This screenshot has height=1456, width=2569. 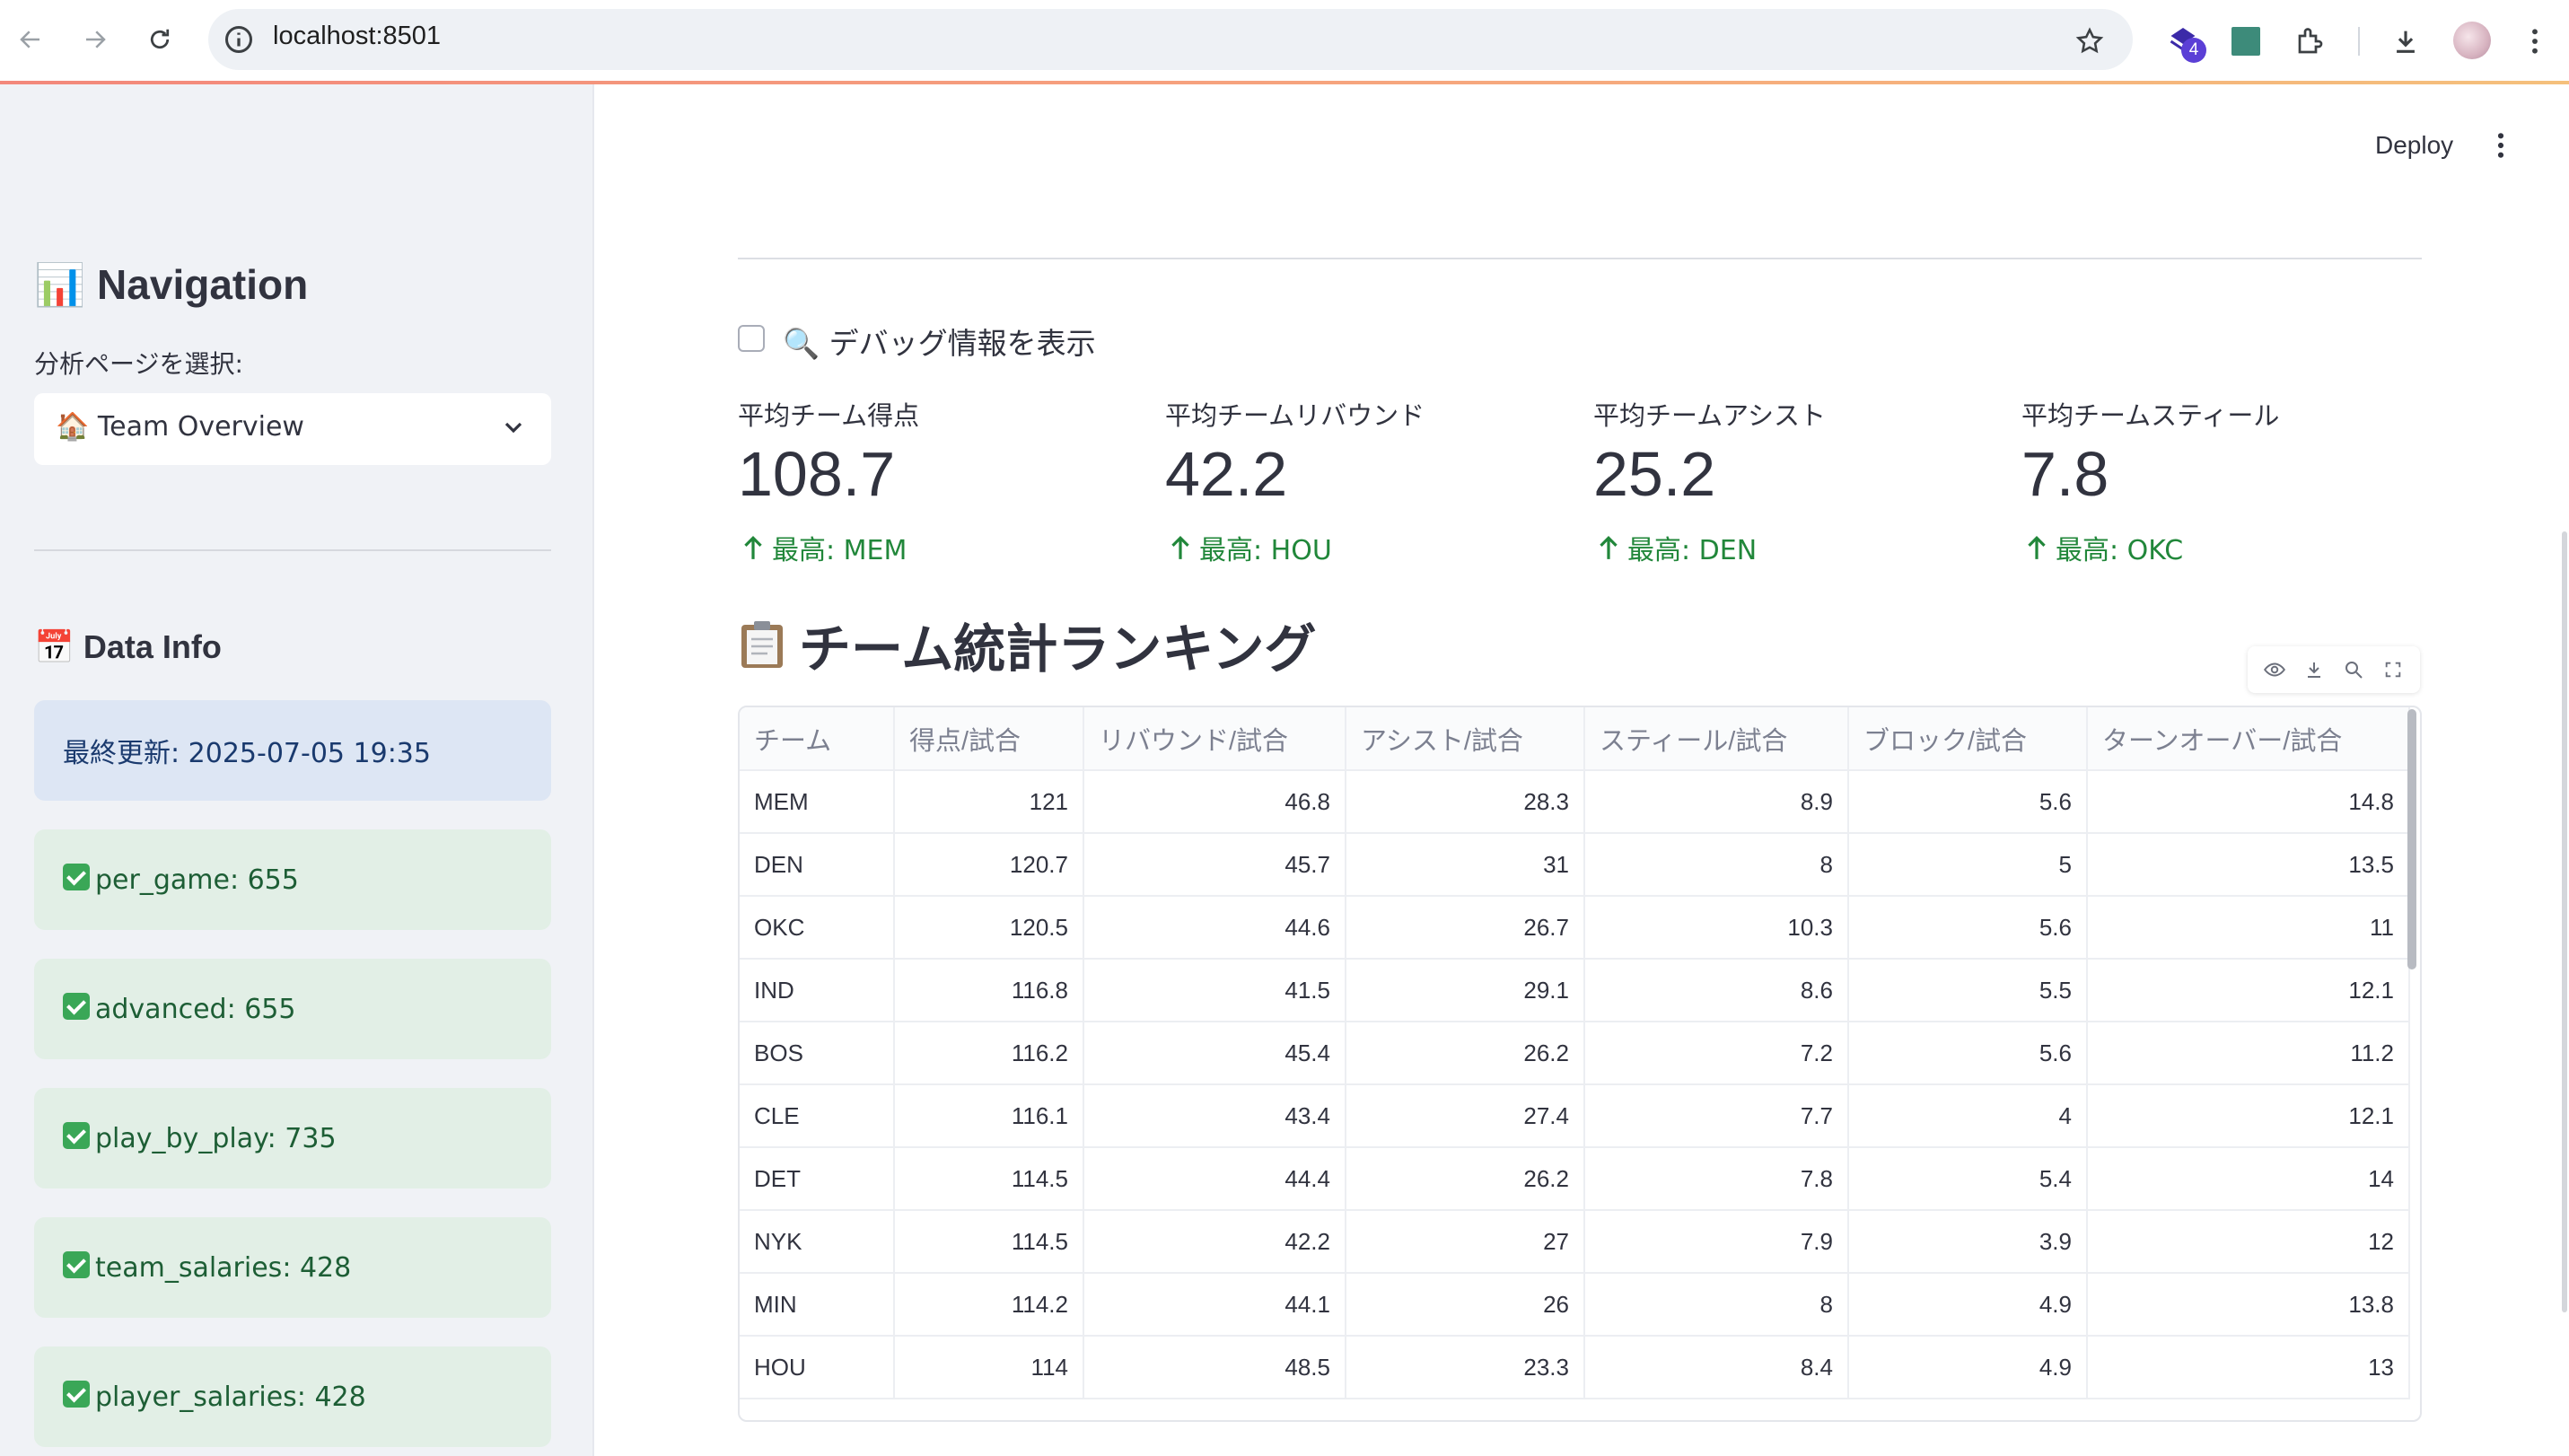 I want to click on table-row: BOS 116.2 45.4 26.2 7.2 5.6 11.2, so click(x=1575, y=1053).